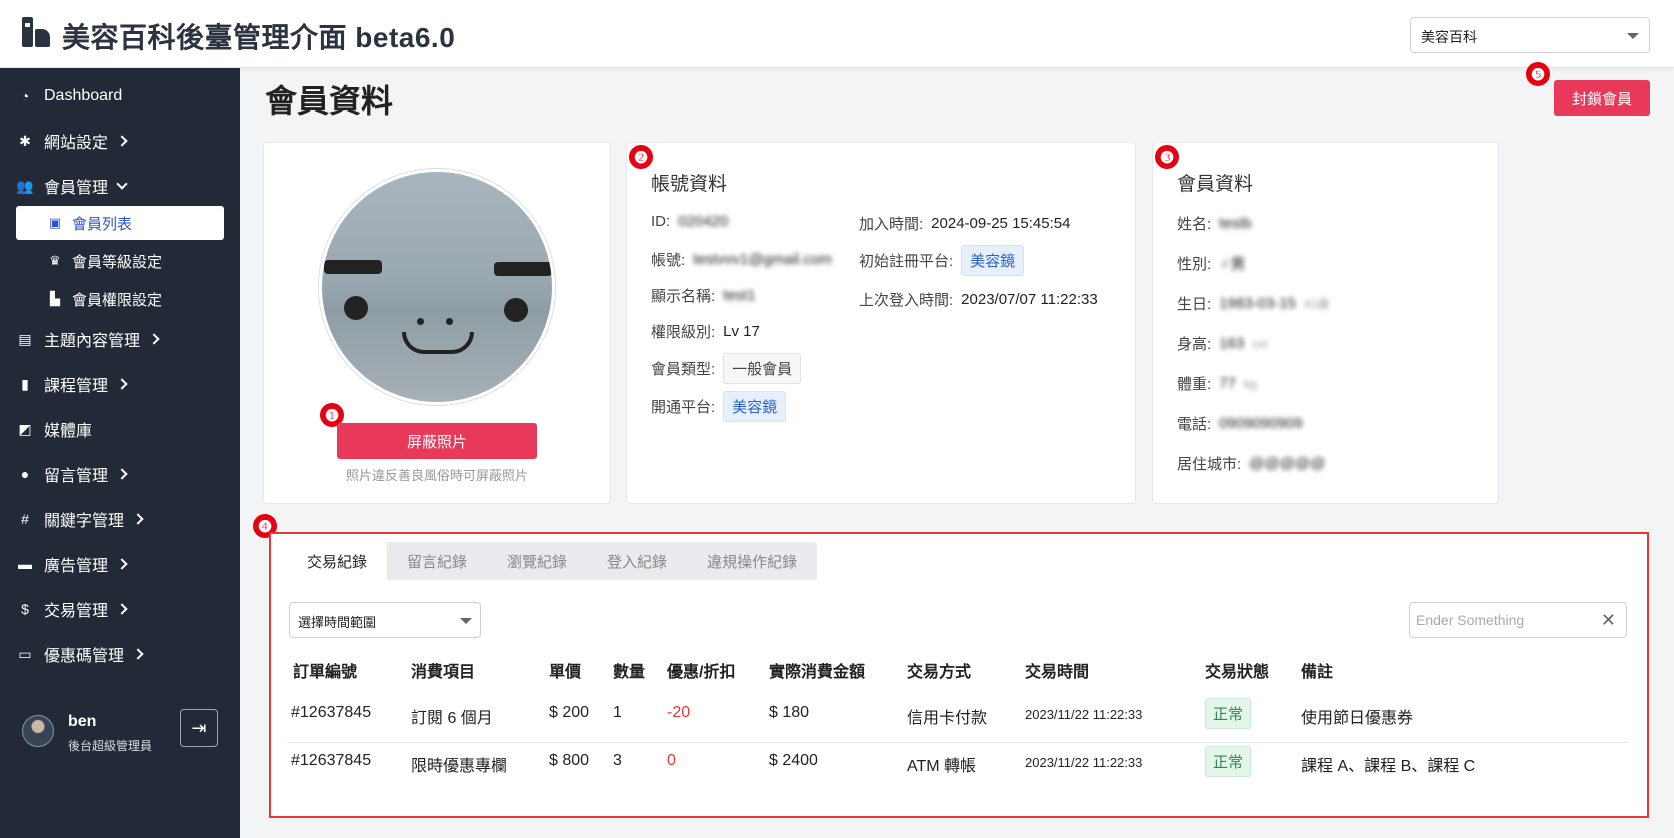 This screenshot has width=1674, height=838. Describe the element at coordinates (719, 406) in the screenshot. I see `field-platform: 開通平台: 美容鏡` at that location.